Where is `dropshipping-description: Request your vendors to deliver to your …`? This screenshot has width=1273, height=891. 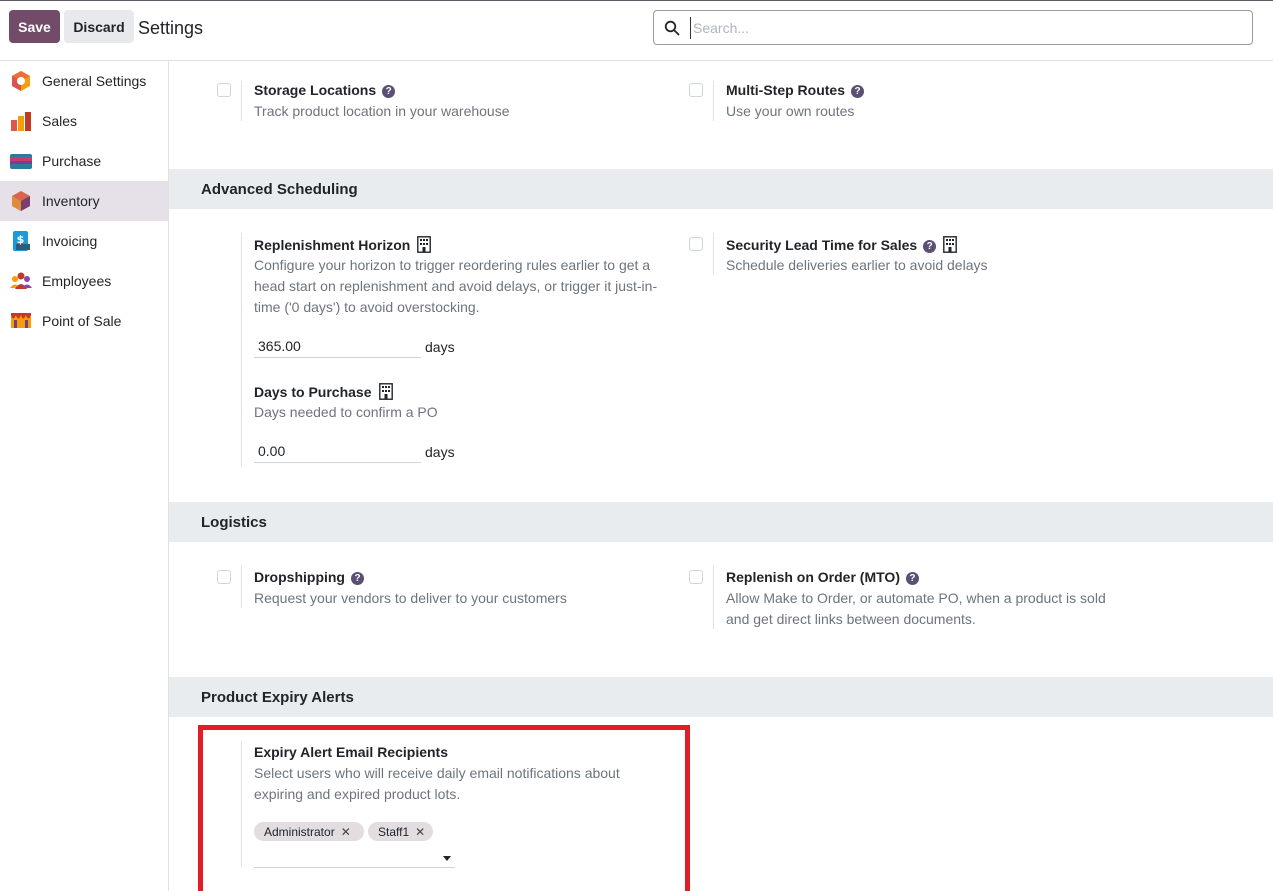
dropshipping-description: Request your vendors to deliver to your … is located at coordinates (410, 598).